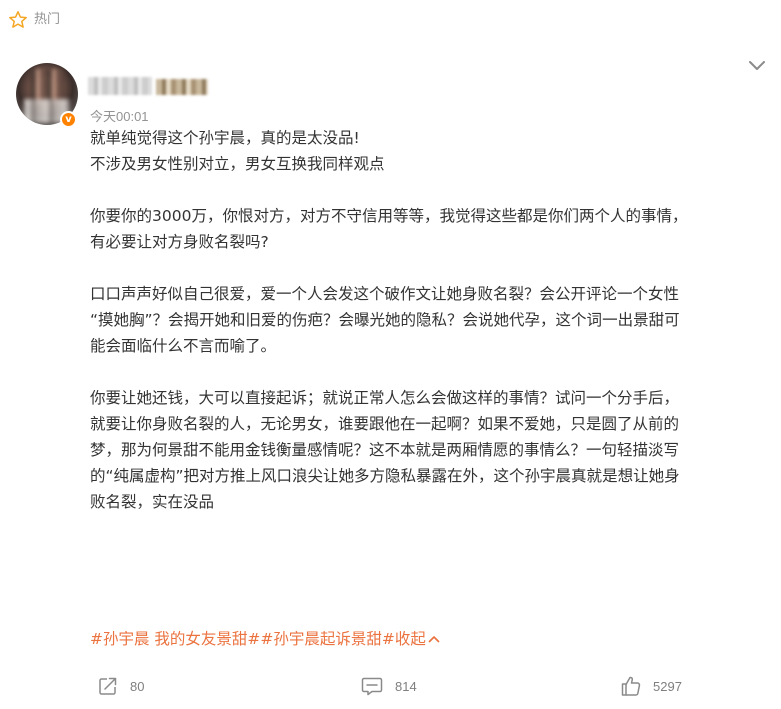 Image resolution: width=781 pixels, height=709 pixels. What do you see at coordinates (385, 476) in the screenshot?
I see `paragraph-4-line-4: 的“纯属虚构”把对方推上风口浪尖让她多方隐私暴露在外，这个孙宇晨真就是想让她身` at bounding box center [385, 476].